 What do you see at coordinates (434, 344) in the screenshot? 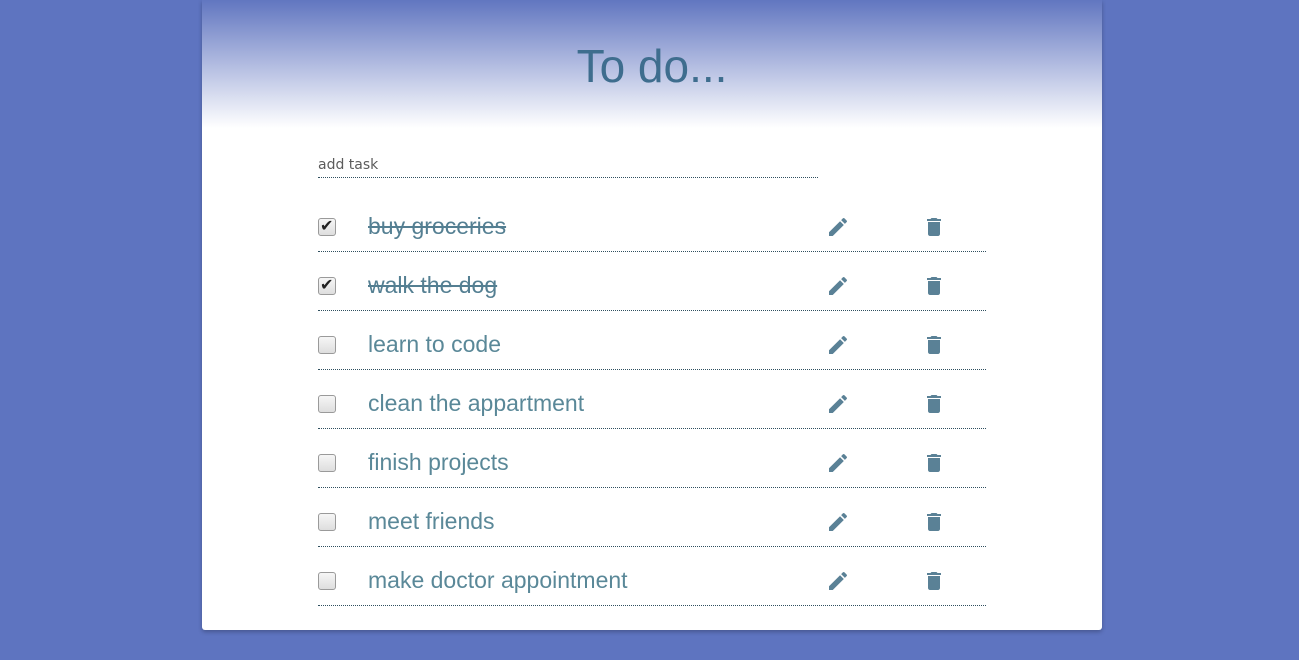
I see `task-label: learn to code` at bounding box center [434, 344].